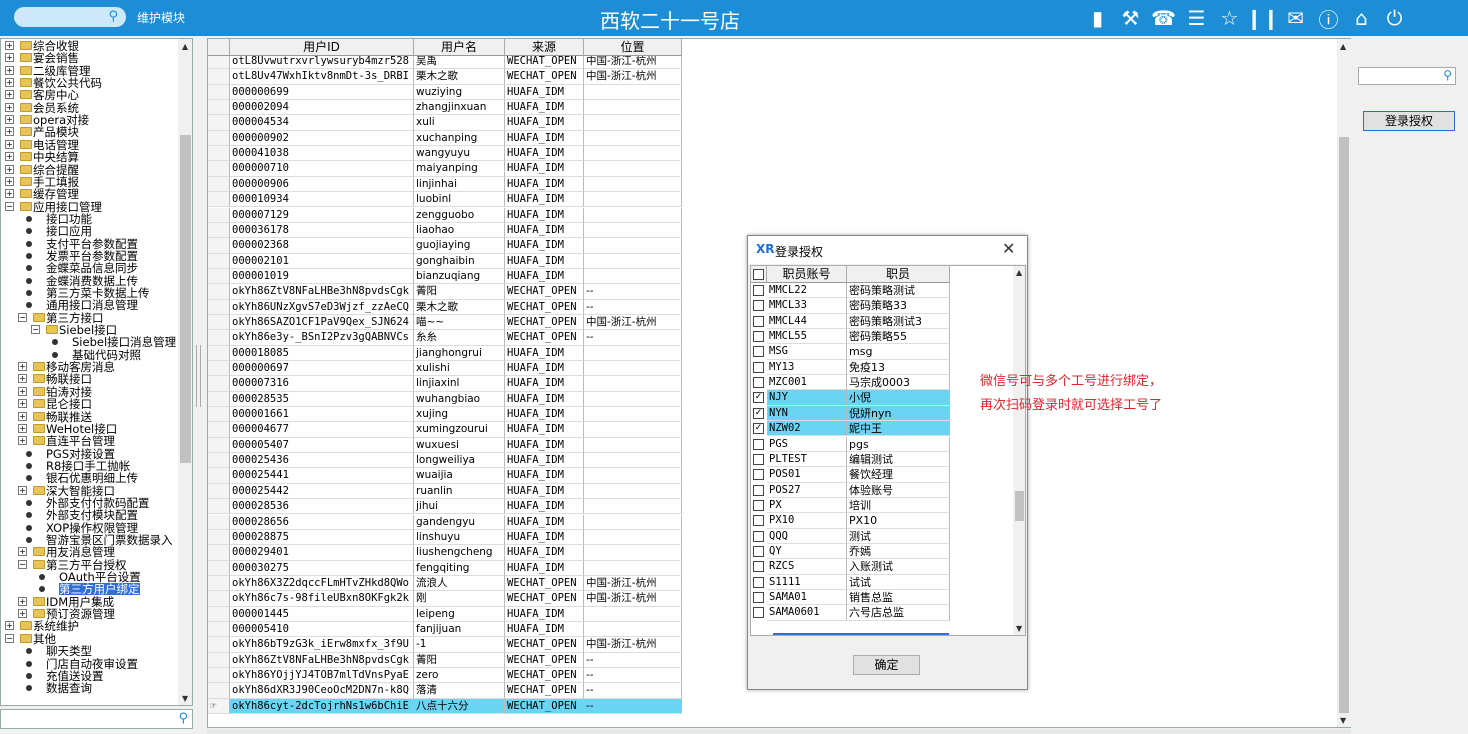  What do you see at coordinates (89, 491) in the screenshot?
I see `tree-item: + 深大智能接口` at bounding box center [89, 491].